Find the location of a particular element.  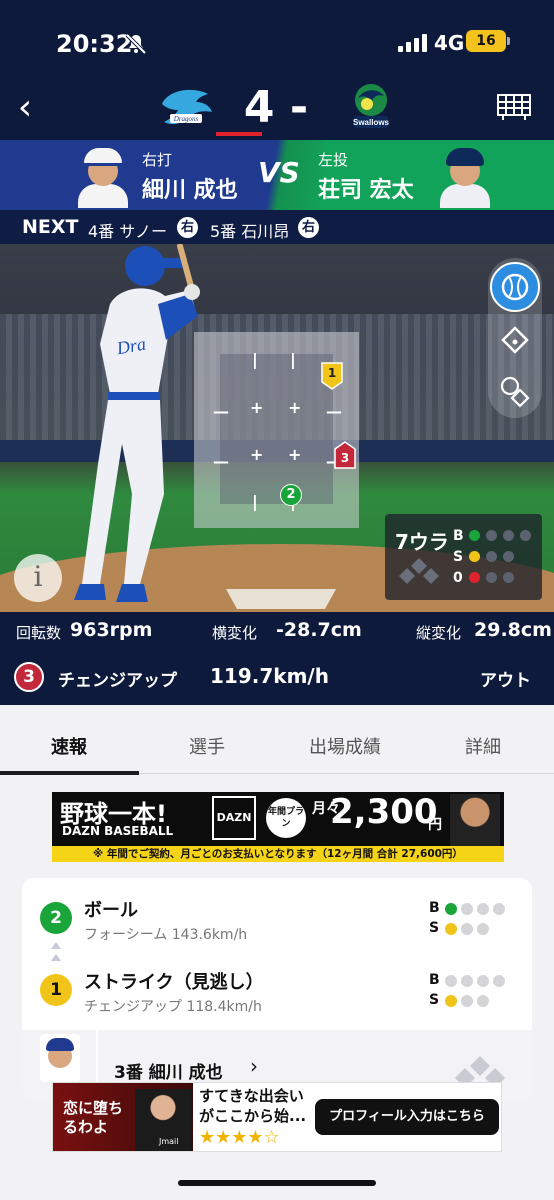

active-tab-indicator is located at coordinates (69, 773).